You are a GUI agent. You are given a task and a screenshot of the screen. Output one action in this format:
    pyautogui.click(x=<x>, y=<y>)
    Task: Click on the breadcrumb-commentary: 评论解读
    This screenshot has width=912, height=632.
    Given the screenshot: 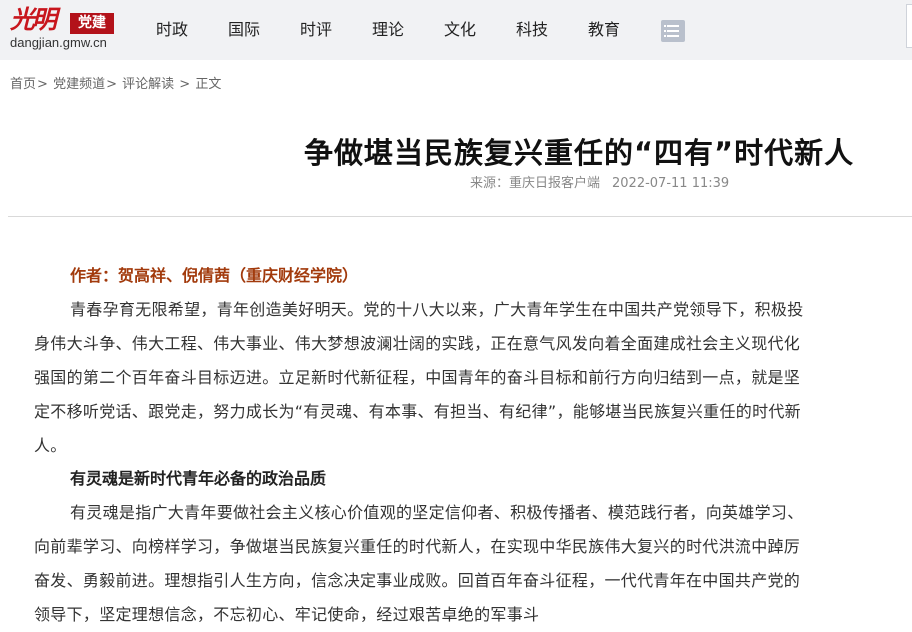 What is the action you would take?
    pyautogui.click(x=148, y=84)
    